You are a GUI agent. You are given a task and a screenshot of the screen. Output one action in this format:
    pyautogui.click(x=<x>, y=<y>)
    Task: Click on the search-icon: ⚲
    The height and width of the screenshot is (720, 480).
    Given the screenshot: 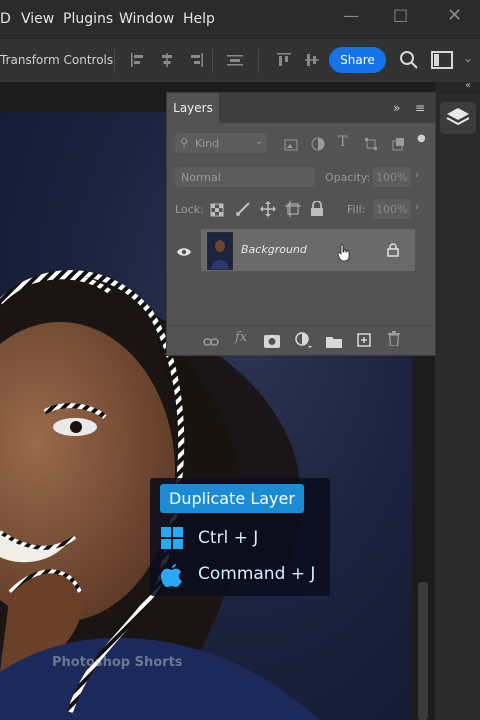 What is the action you would take?
    pyautogui.click(x=184, y=142)
    